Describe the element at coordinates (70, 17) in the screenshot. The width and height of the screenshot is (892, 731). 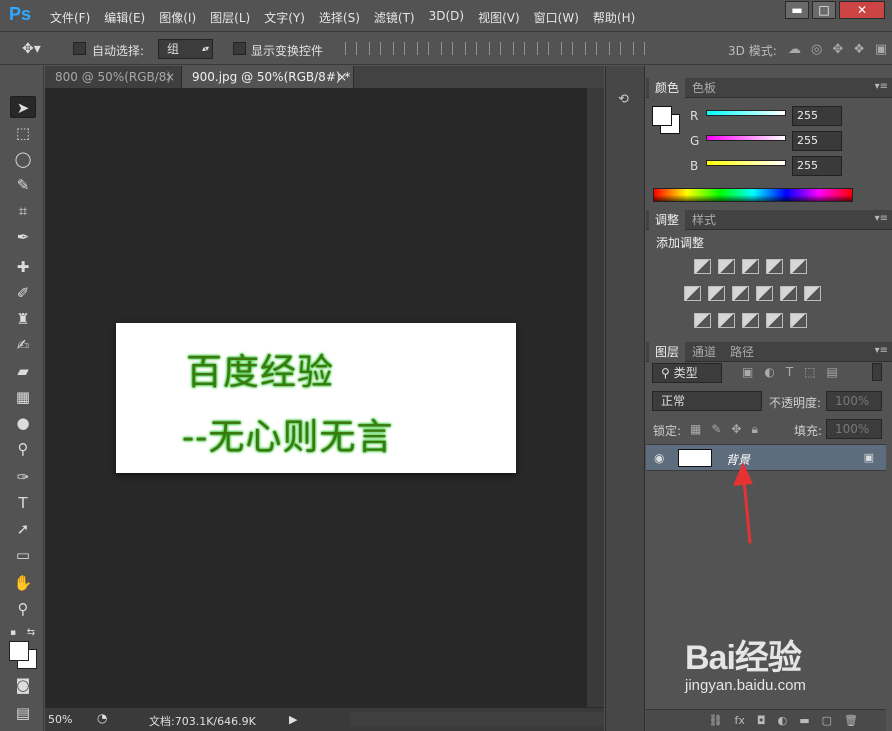
I see `menu-file: 文件(F)` at that location.